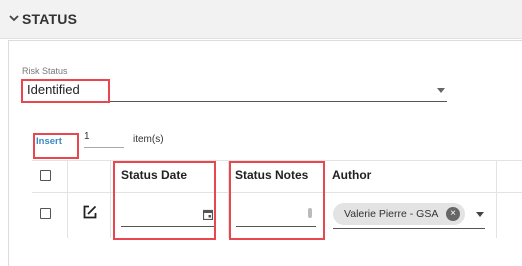 This screenshot has width=522, height=266. I want to click on author-name: Valerie Pierre - GSA, so click(391, 214).